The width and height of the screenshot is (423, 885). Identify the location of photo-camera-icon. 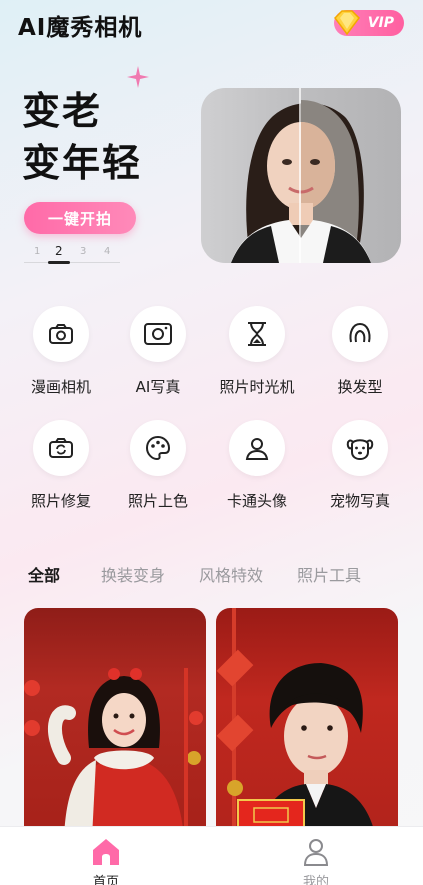
(158, 334).